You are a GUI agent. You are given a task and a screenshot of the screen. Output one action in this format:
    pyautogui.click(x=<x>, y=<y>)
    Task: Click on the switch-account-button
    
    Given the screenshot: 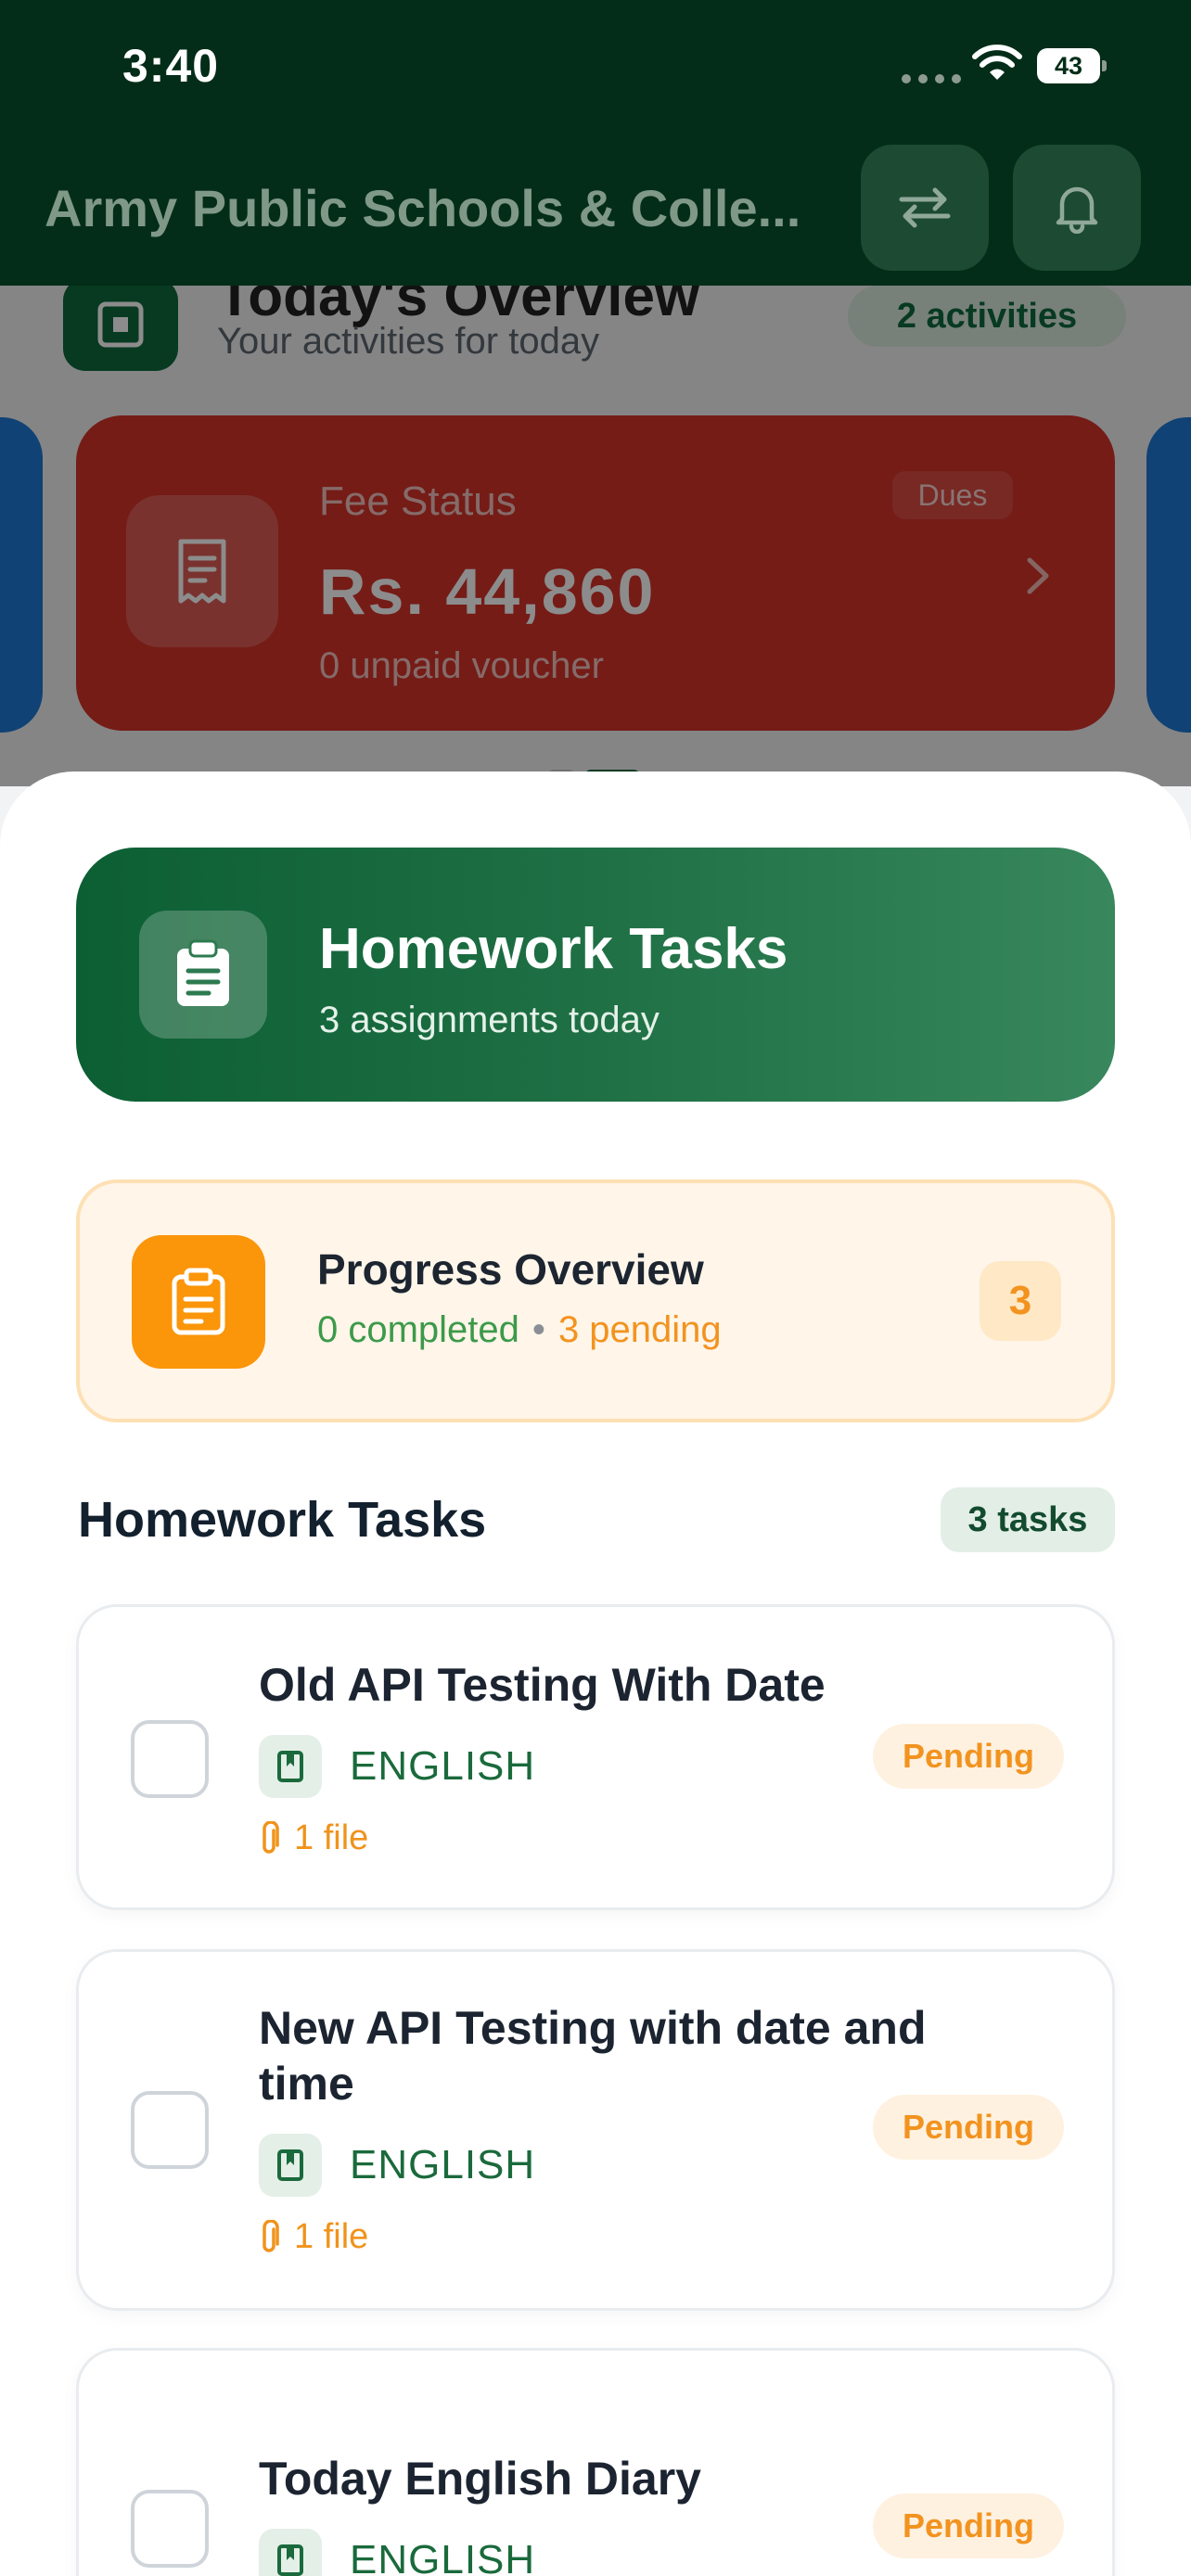 What is the action you would take?
    pyautogui.click(x=925, y=208)
    